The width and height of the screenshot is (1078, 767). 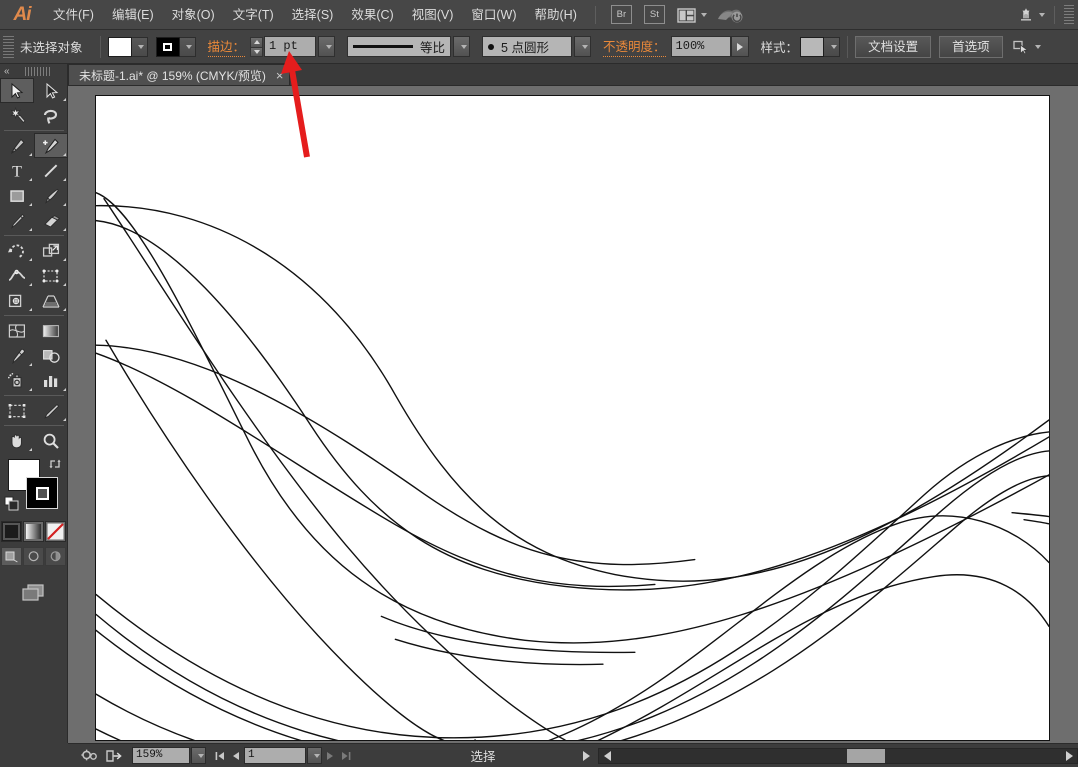 What do you see at coordinates (1026, 47) in the screenshot?
I see `select-similar-objects-button` at bounding box center [1026, 47].